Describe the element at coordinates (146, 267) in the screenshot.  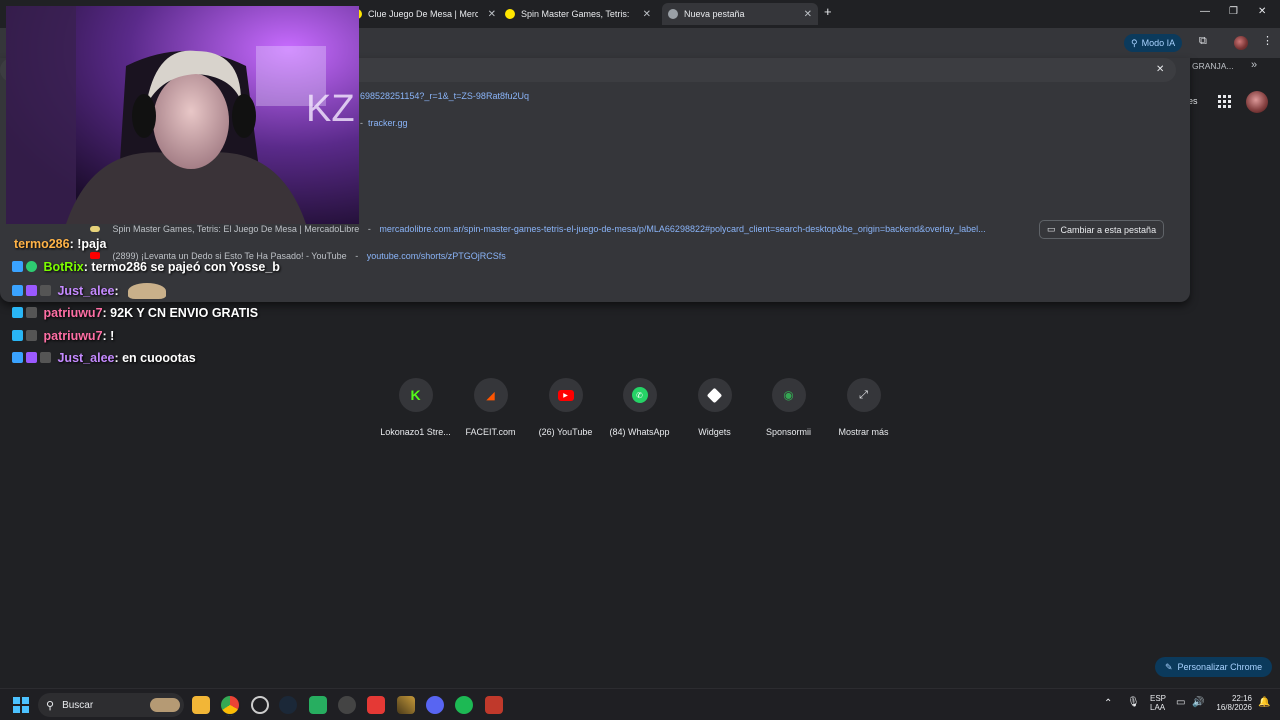
I see `chat-message: BotRix: termo286 se pajeó con Yosse_b` at that location.